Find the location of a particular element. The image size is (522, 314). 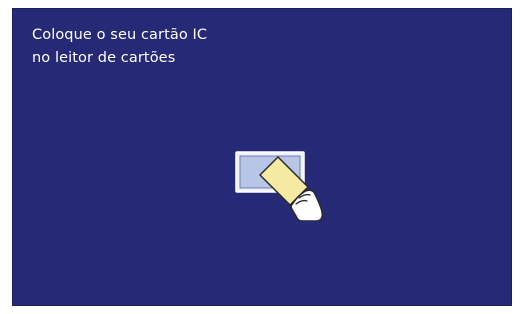

instruction-line-2: no leitor de cartões is located at coordinates (104, 58).